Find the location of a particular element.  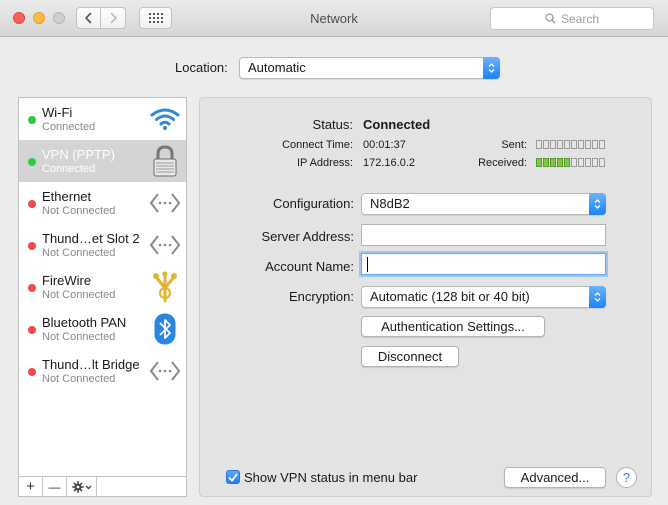

configuration-popup: N8dB2 is located at coordinates (483, 204).